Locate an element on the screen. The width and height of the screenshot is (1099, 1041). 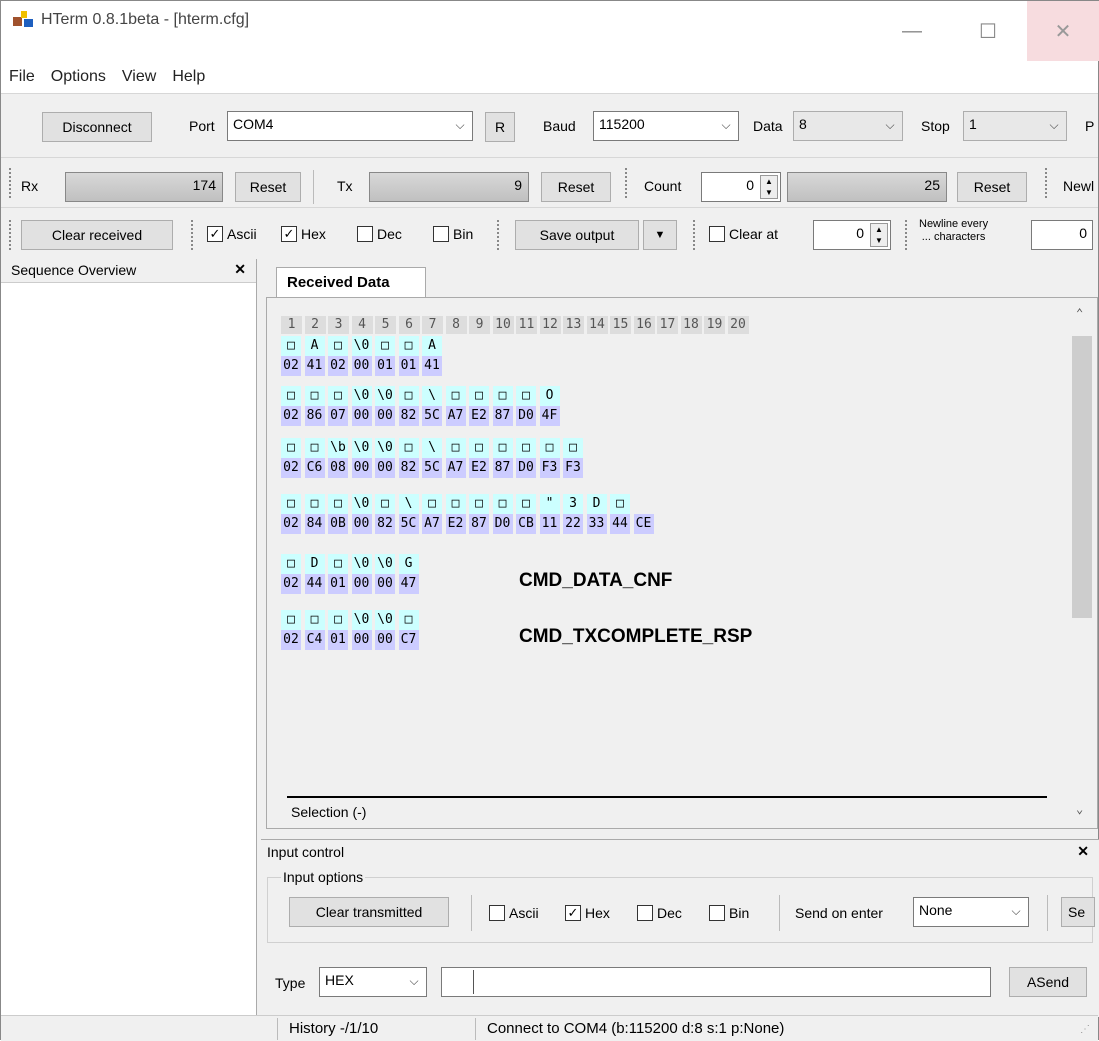
hex-cell: C6 is located at coordinates (314, 468).